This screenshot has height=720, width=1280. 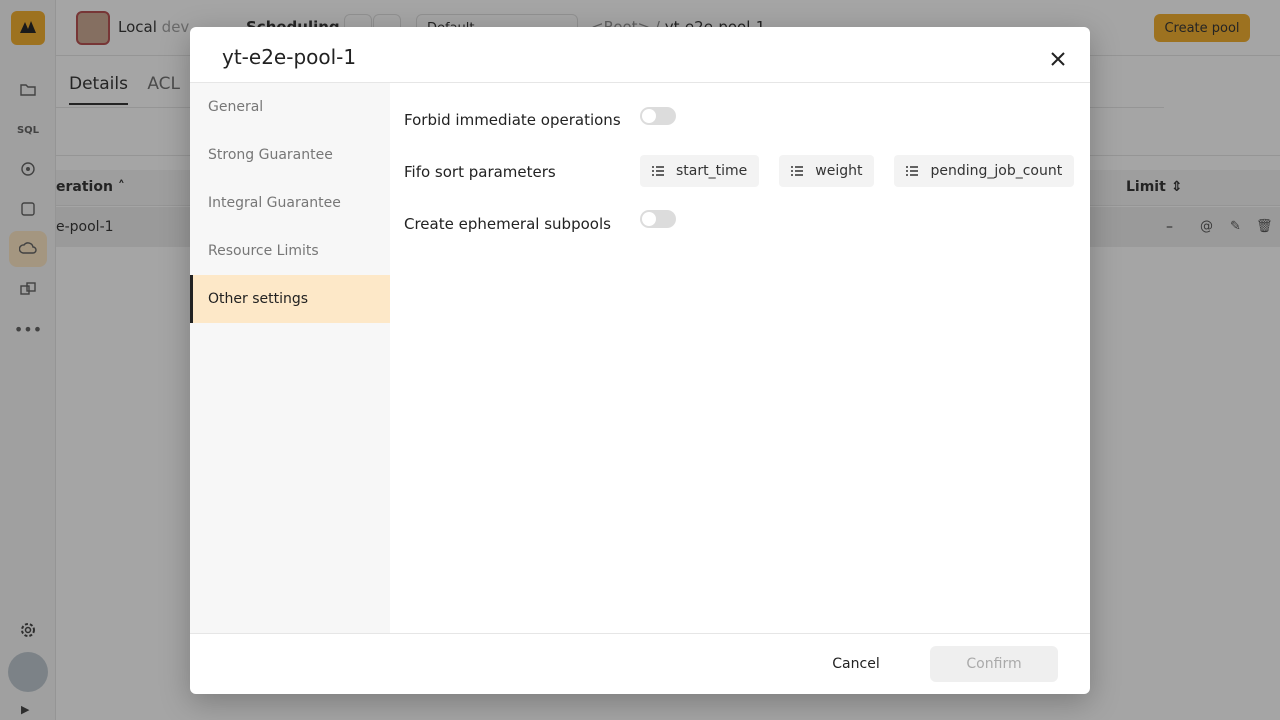 What do you see at coordinates (290, 299) in the screenshot?
I see `section-other-settings: Other settings` at bounding box center [290, 299].